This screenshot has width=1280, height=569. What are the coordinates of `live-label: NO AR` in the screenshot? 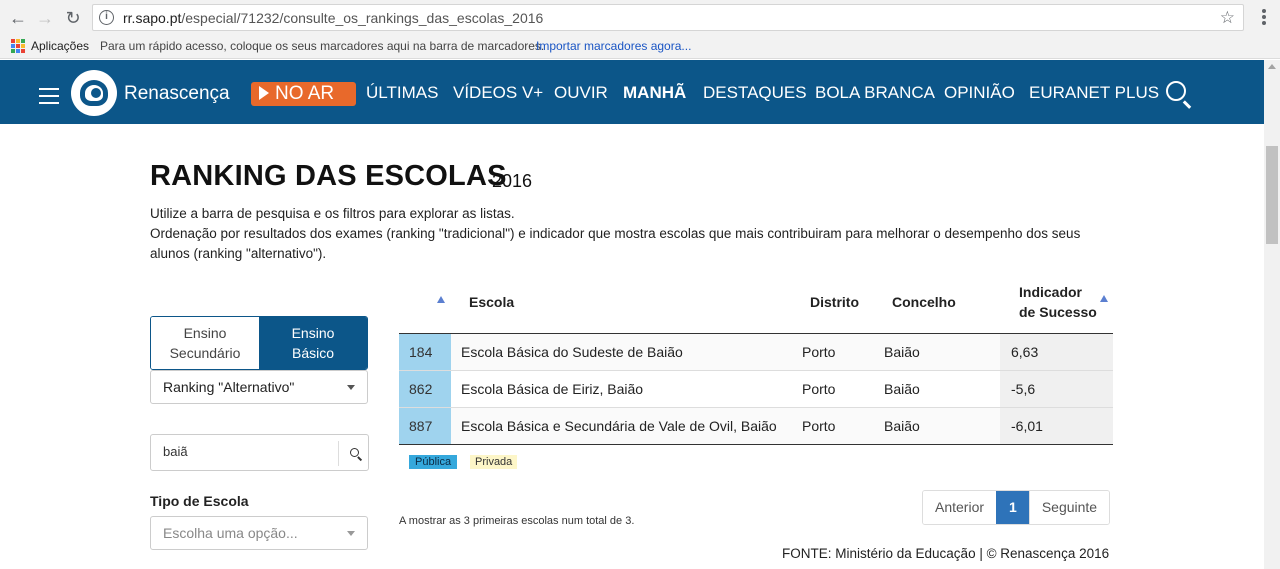 It's located at (305, 93).